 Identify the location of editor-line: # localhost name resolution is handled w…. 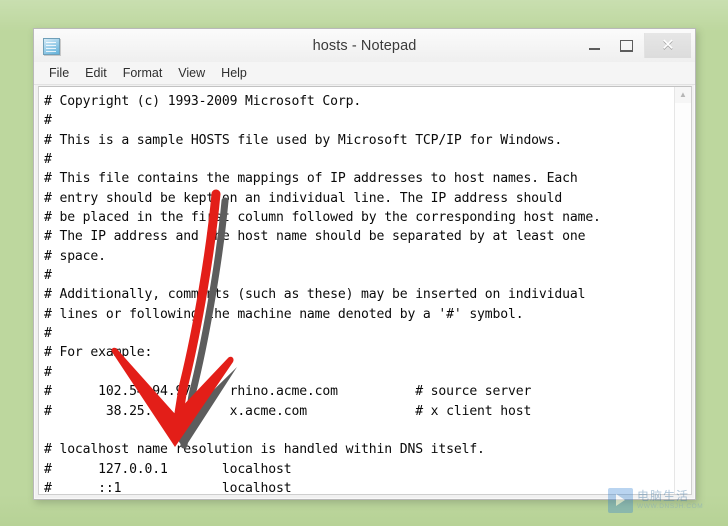
(359, 449).